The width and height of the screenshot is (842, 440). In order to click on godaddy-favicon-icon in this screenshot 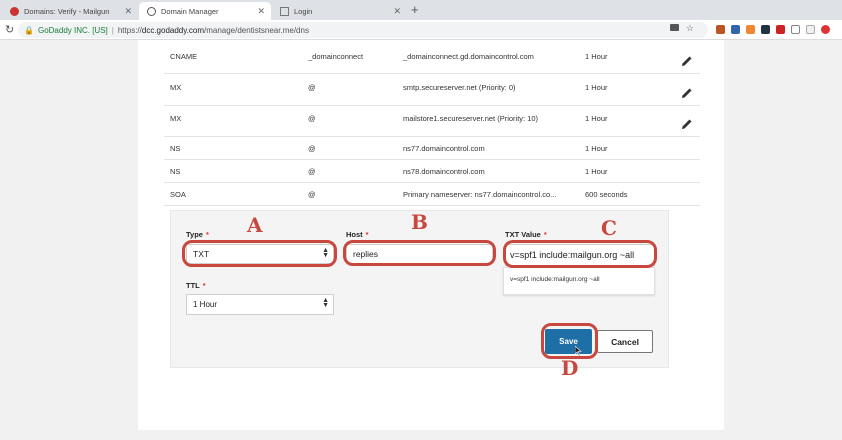, I will do `click(151, 11)`.